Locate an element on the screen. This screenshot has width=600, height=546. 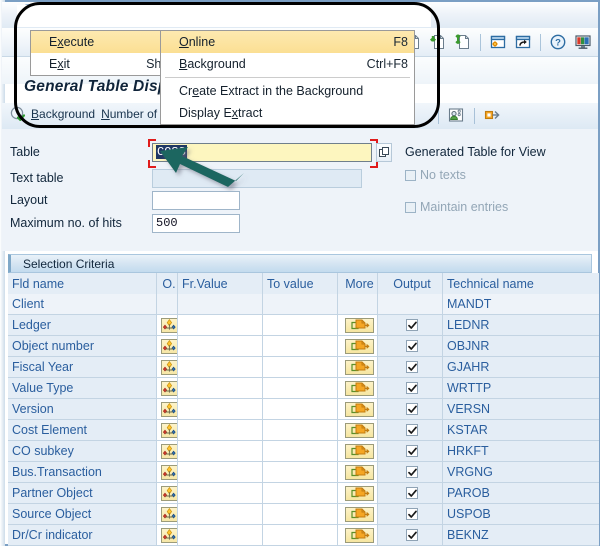
table-row: CO subkey HRKFT is located at coordinates (303, 451).